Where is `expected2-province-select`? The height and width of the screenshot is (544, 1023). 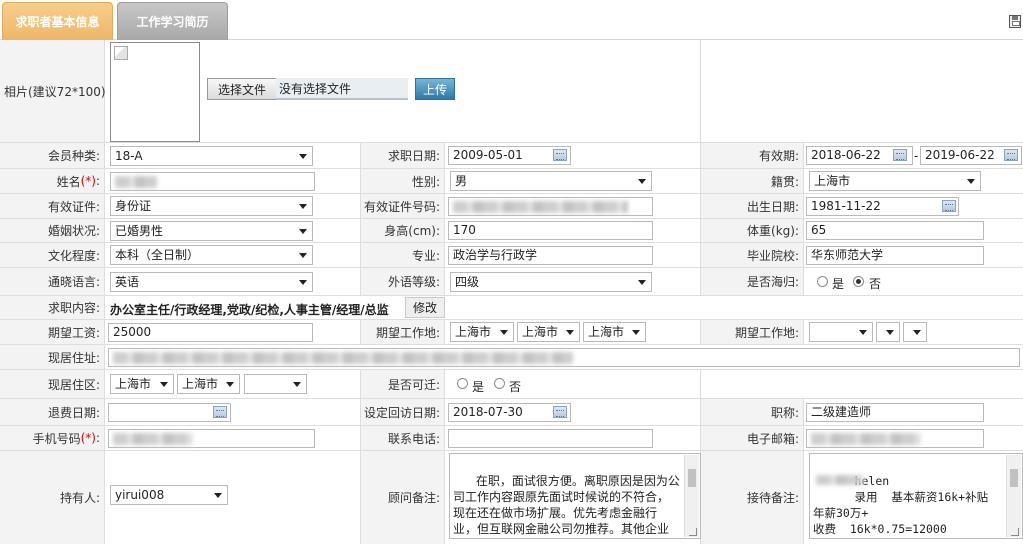
expected2-province-select is located at coordinates (841, 332).